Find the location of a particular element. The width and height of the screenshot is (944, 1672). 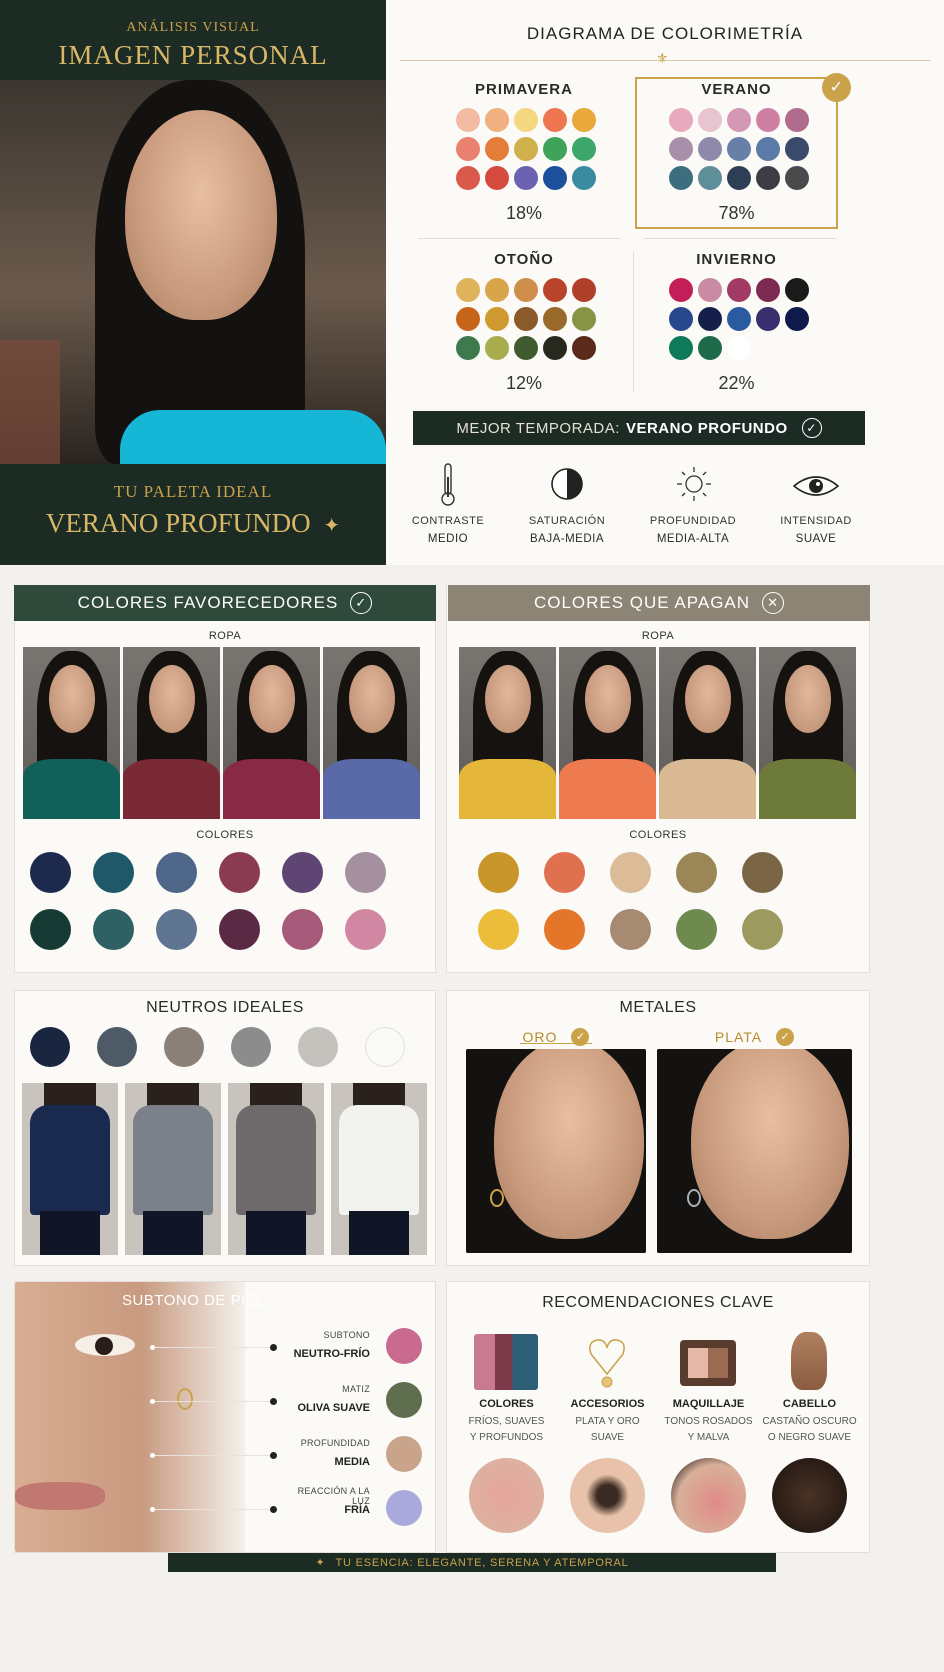

check-circle-icon: ✓ is located at coordinates (361, 603).